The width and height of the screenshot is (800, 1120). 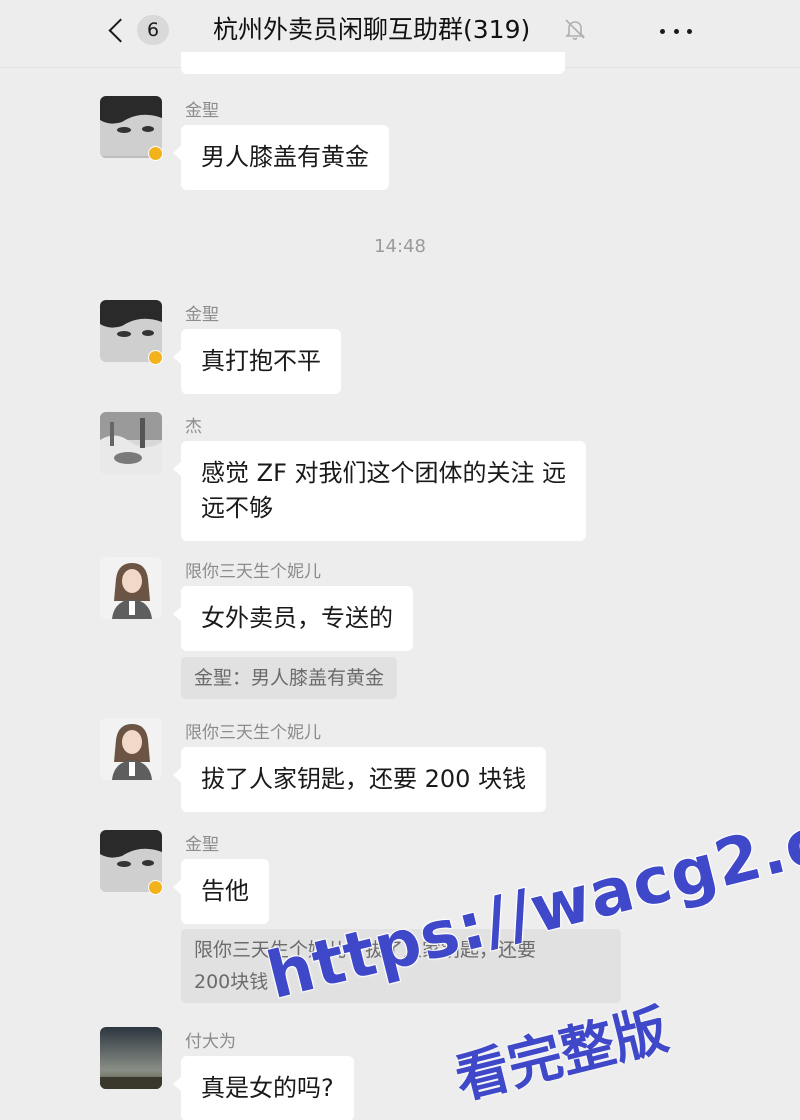 What do you see at coordinates (371, 30) in the screenshot?
I see `chat-title: 杭州外卖员闲聊互助群(319)` at bounding box center [371, 30].